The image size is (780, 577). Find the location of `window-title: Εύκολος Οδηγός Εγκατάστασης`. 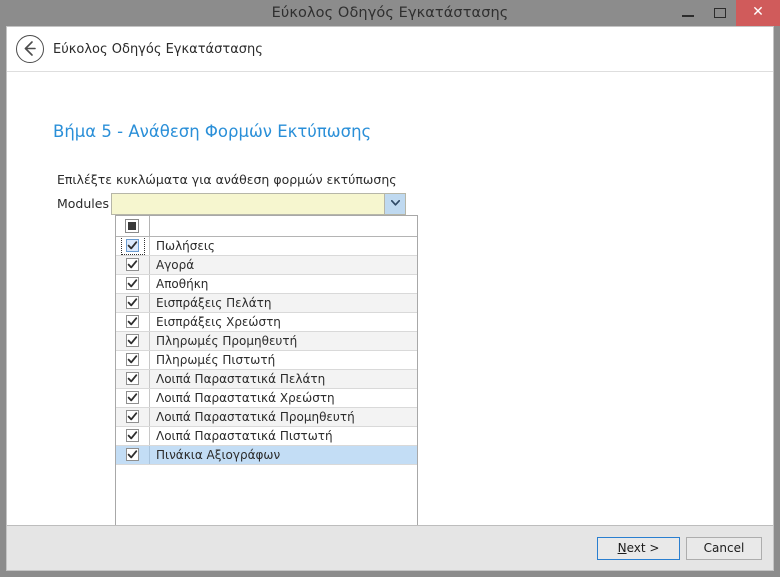

window-title: Εύκολος Οδηγός Εγκατάστασης is located at coordinates (390, 13).